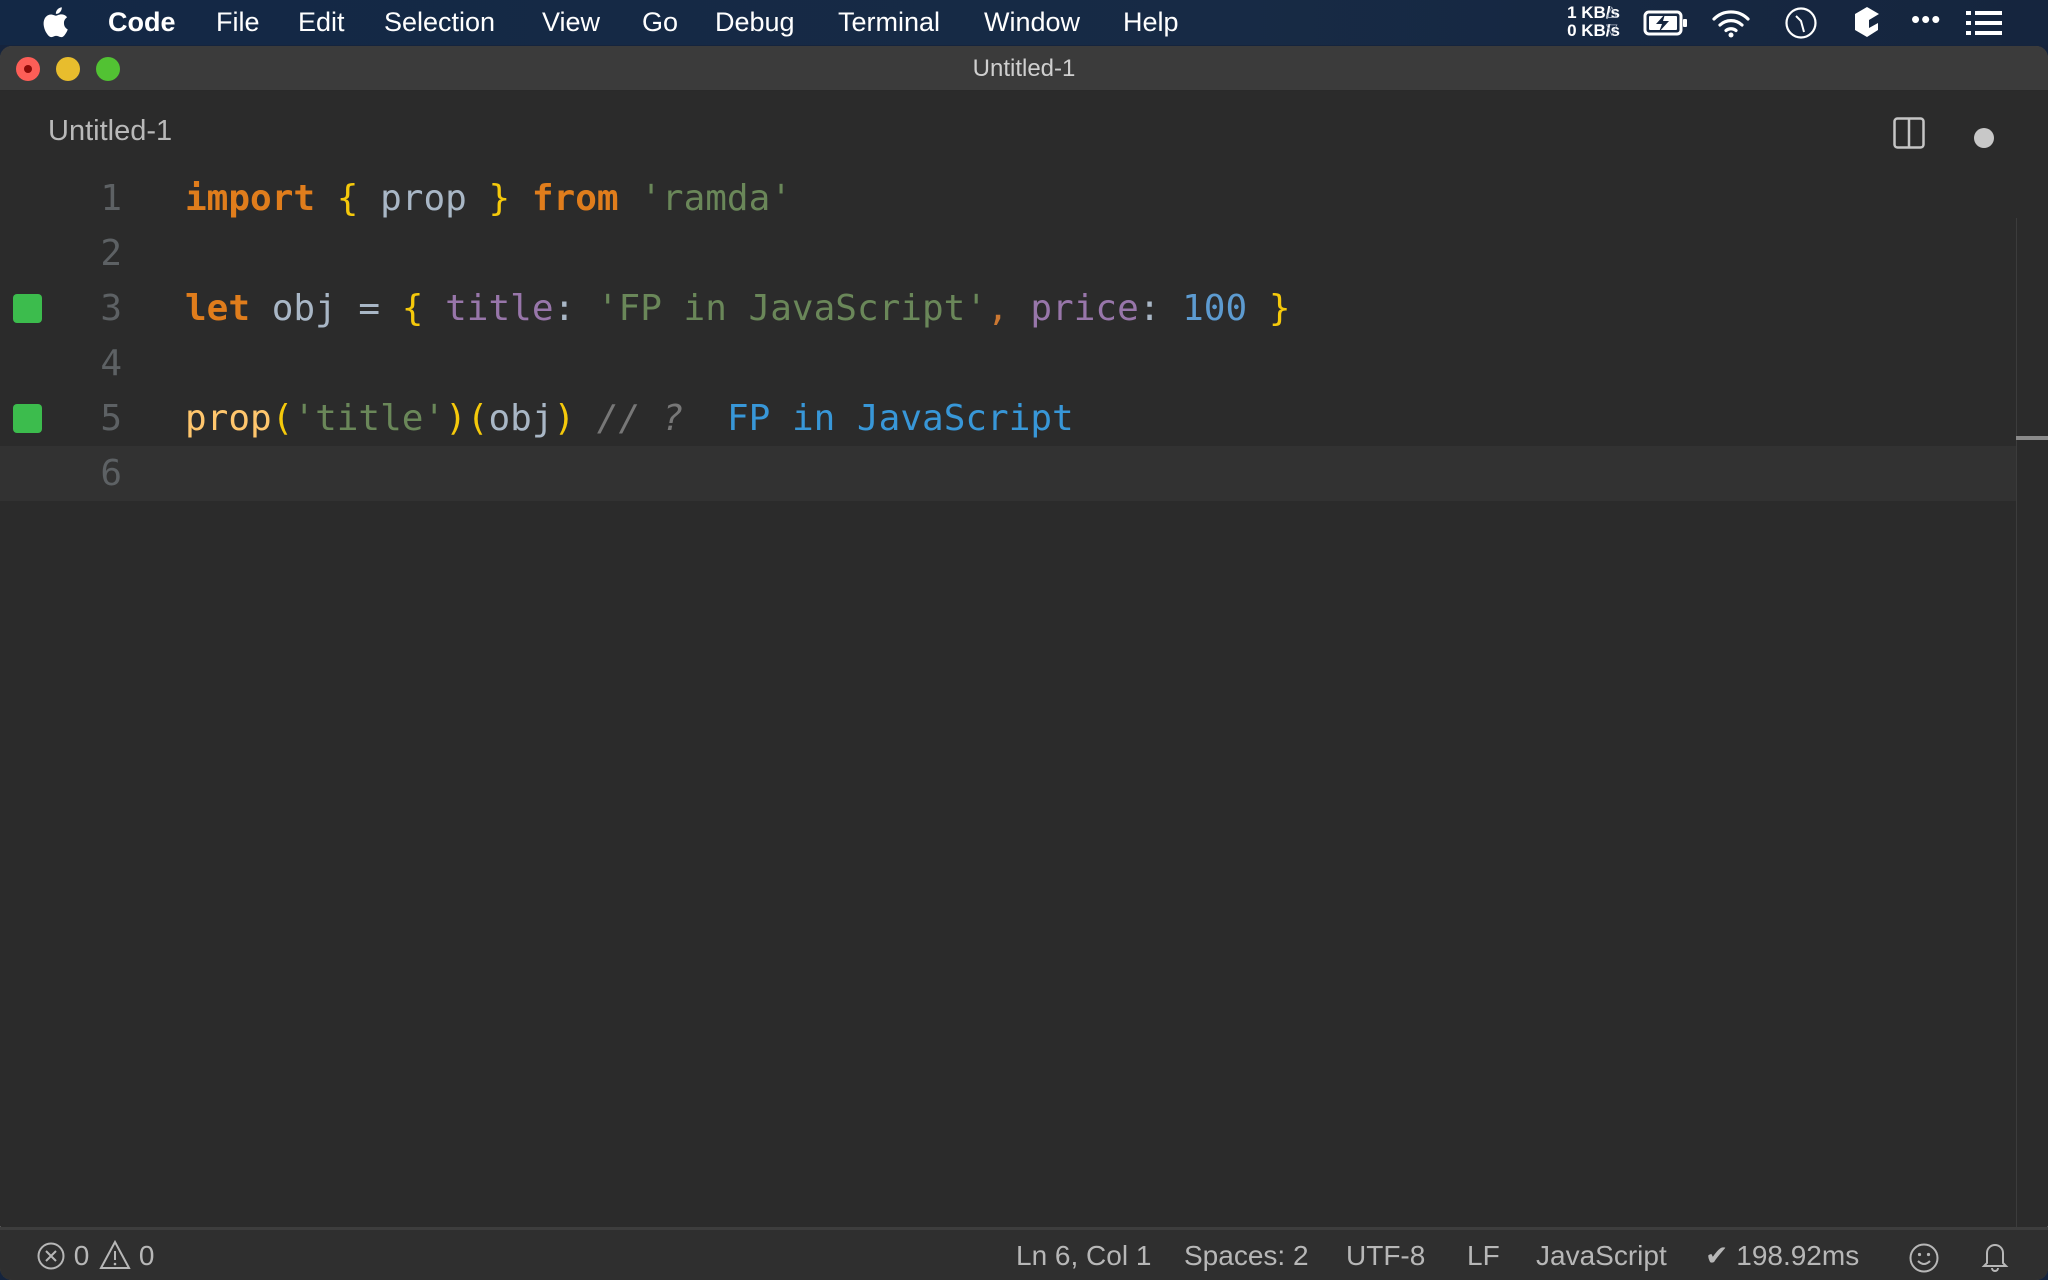 The width and height of the screenshot is (2048, 1280). Describe the element at coordinates (1984, 23) in the screenshot. I see `notification-center-icon` at that location.